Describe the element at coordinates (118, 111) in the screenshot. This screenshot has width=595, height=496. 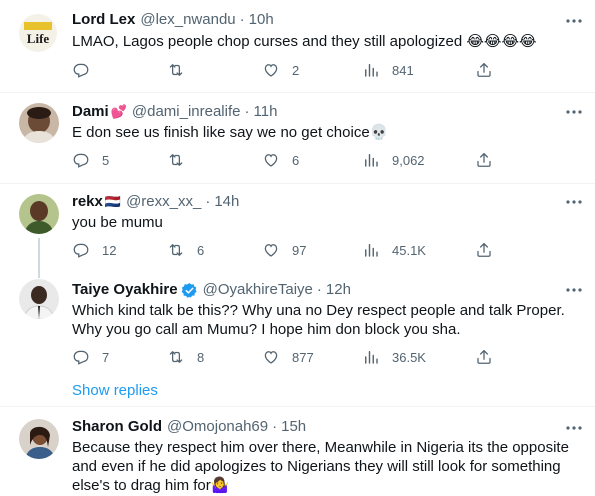
I see `name-emoji: 💕` at that location.